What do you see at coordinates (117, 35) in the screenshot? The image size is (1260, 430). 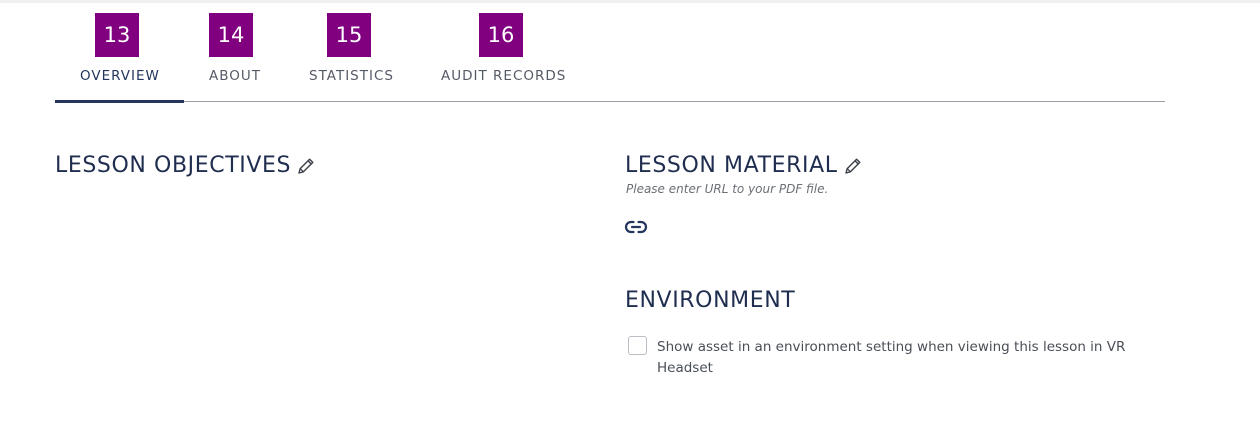 I see `tab-overview-badge: 13` at bounding box center [117, 35].